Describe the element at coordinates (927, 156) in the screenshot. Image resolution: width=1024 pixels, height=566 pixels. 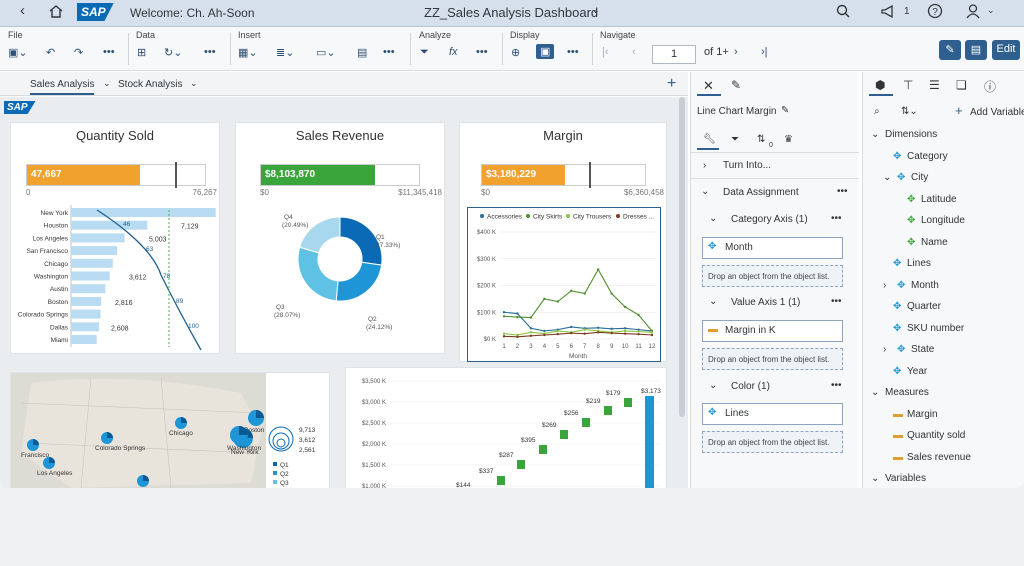
I see `tree-item: Category` at that location.